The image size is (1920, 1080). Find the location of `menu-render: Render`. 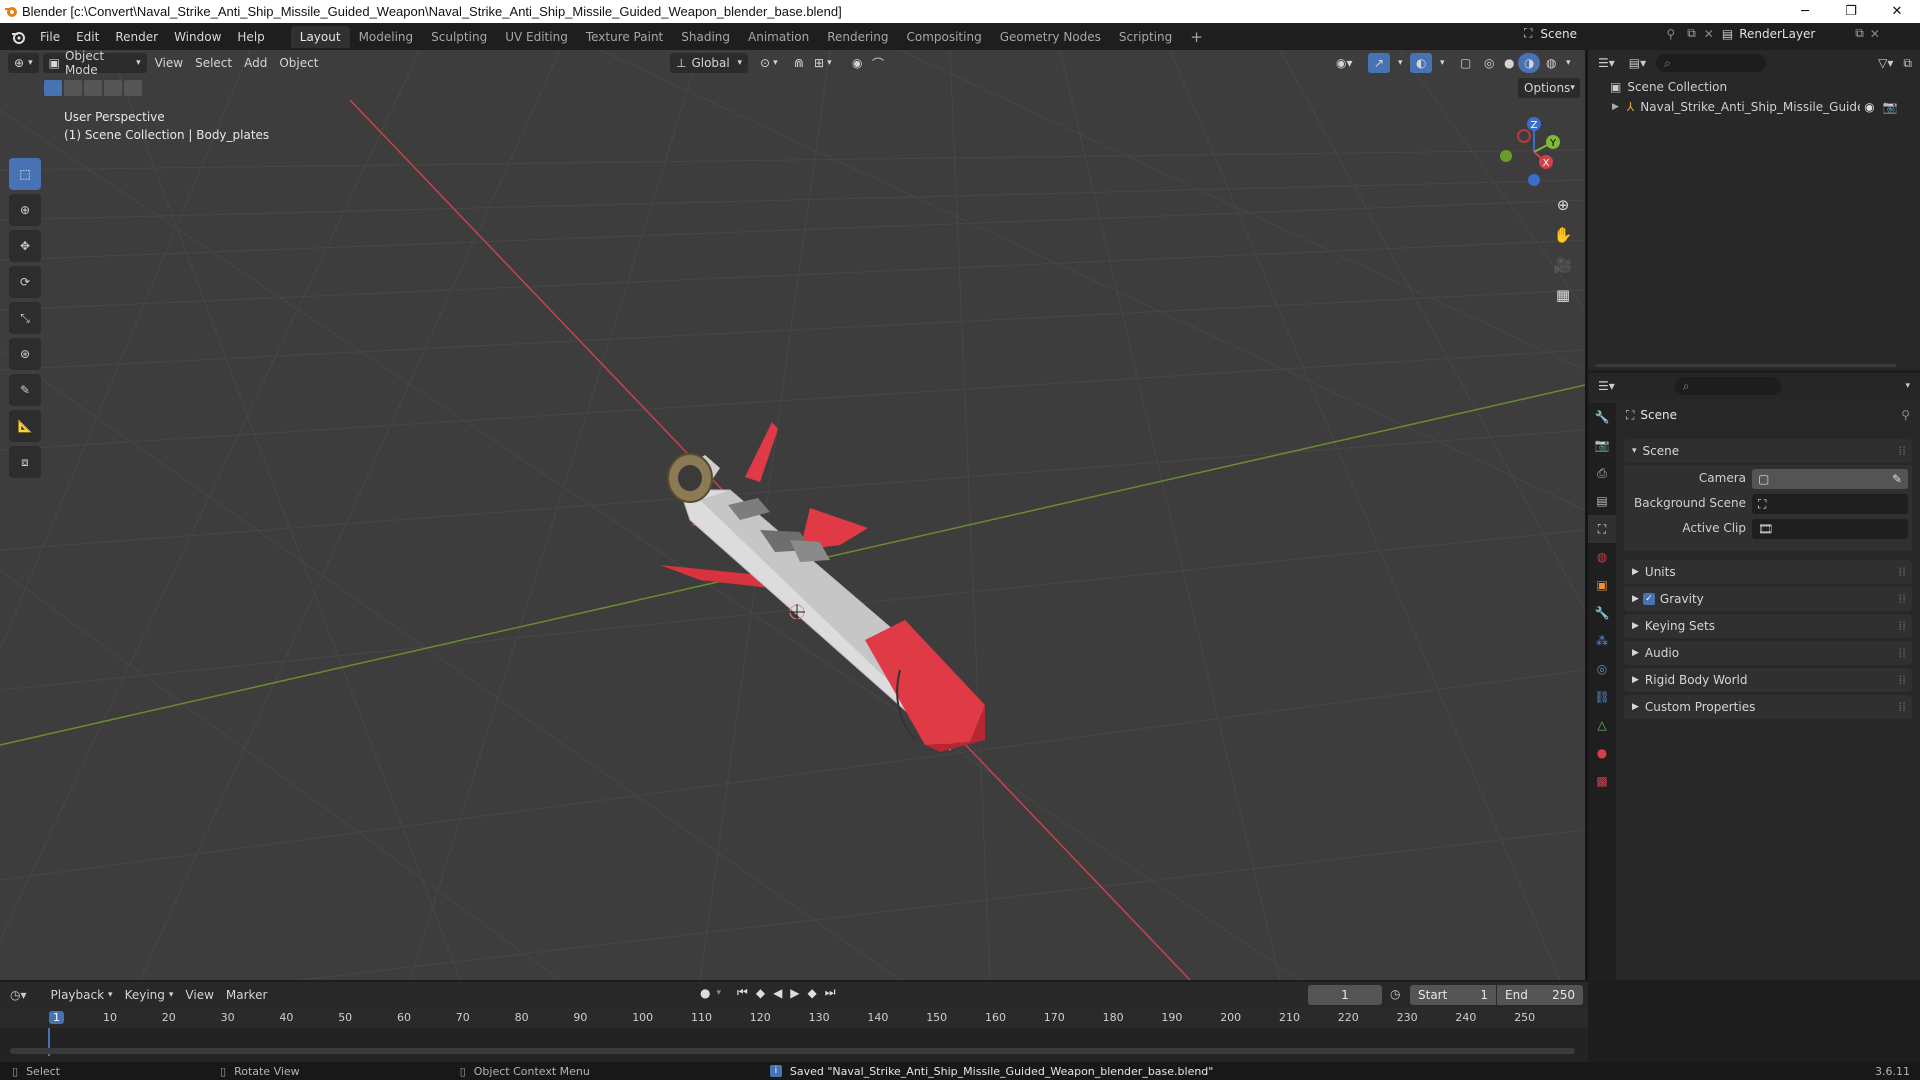

menu-render: Render is located at coordinates (136, 37).